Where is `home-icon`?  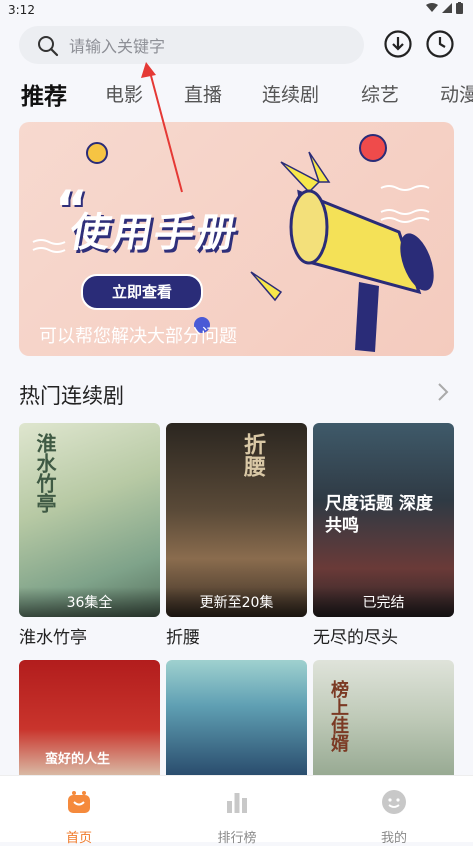 home-icon is located at coordinates (79, 802).